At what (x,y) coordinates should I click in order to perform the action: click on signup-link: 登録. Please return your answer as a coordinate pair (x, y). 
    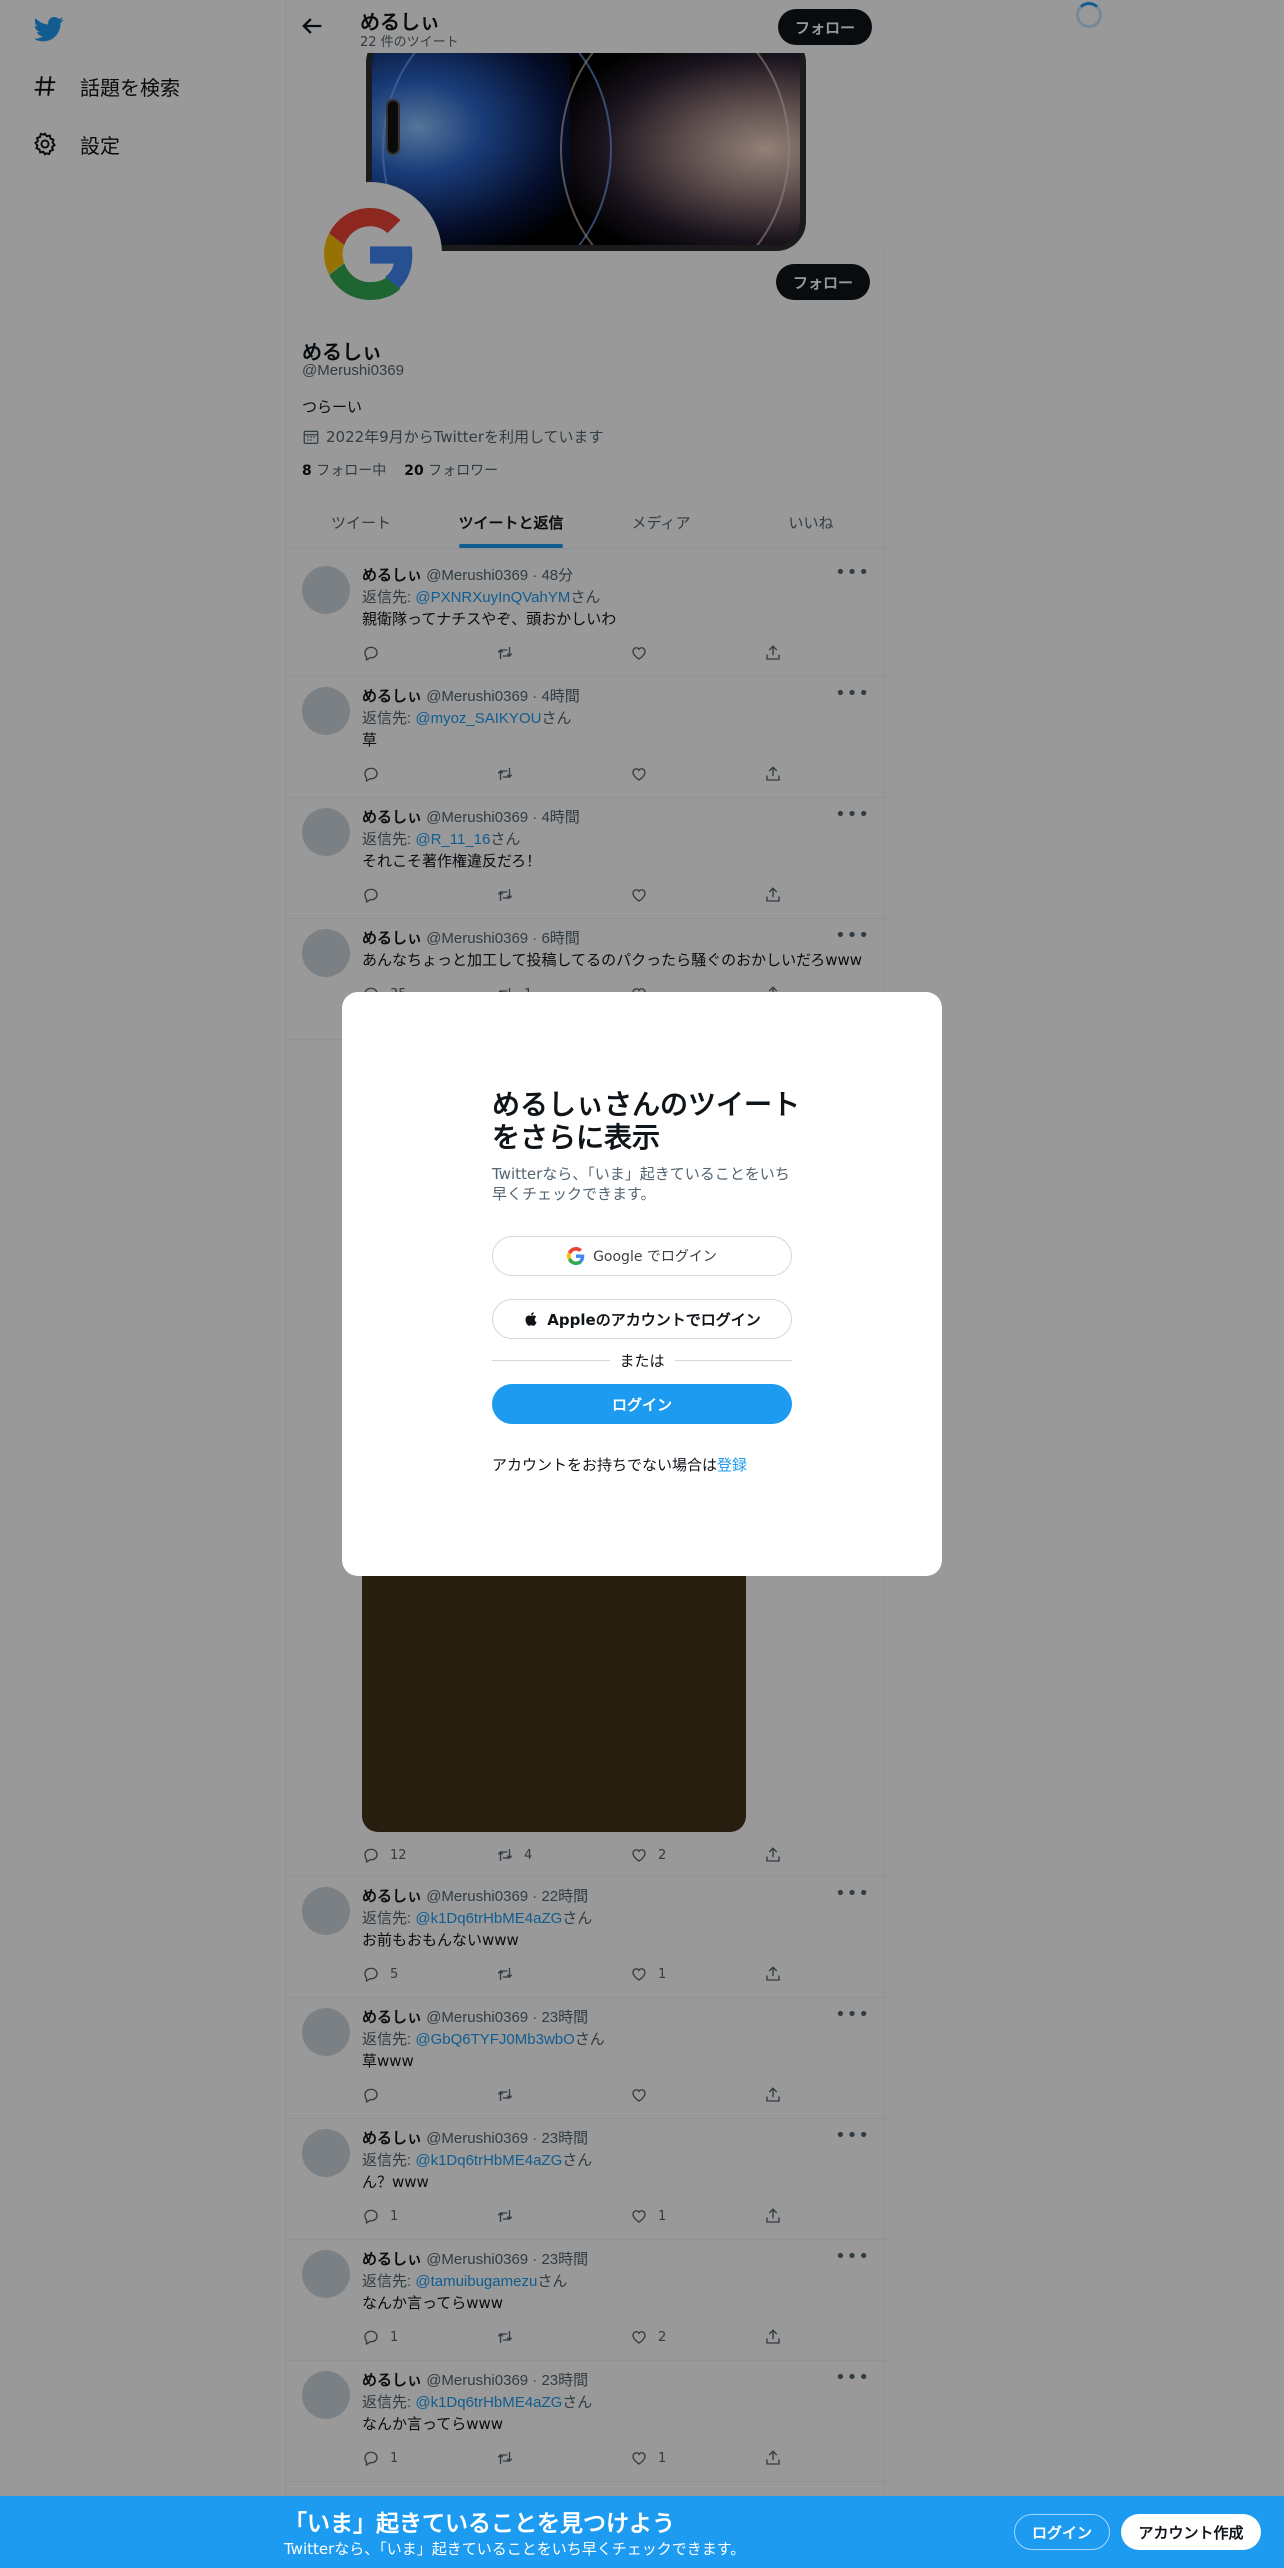
    Looking at the image, I should click on (732, 1465).